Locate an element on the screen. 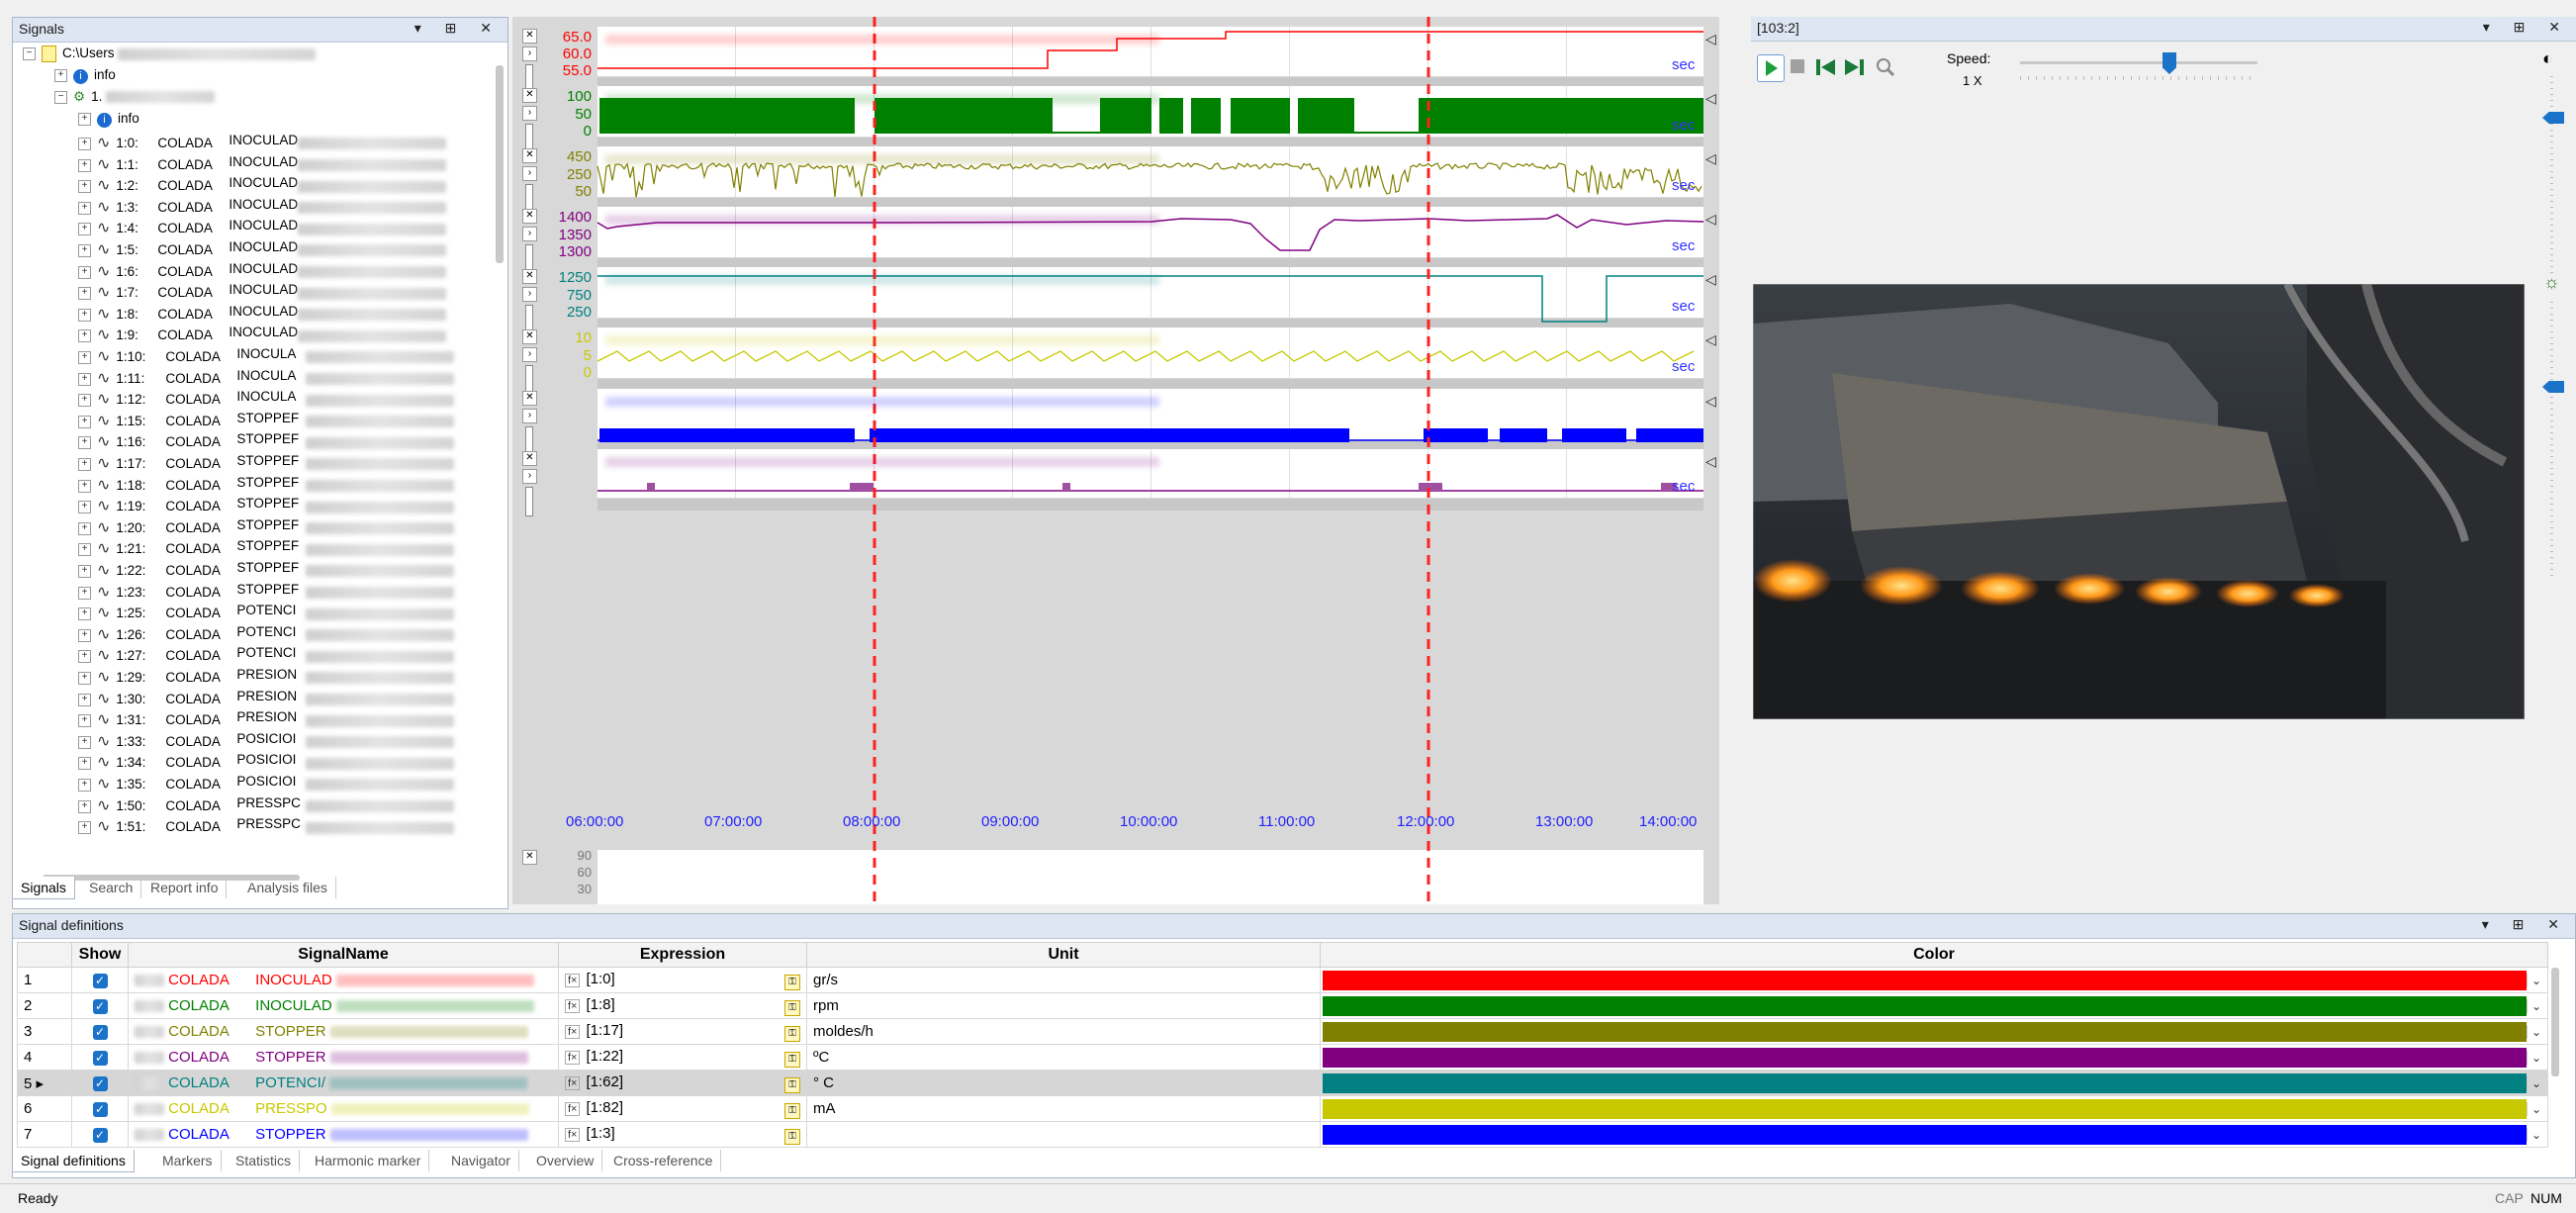 The height and width of the screenshot is (1213, 2576). header-unit: Unit is located at coordinates (1063, 955).